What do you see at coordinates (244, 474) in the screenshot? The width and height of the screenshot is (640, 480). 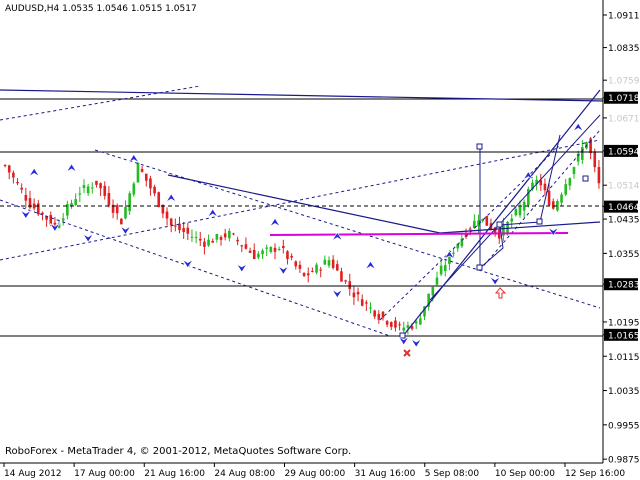 I see `x-tick-label: 24 Aug 08:00` at bounding box center [244, 474].